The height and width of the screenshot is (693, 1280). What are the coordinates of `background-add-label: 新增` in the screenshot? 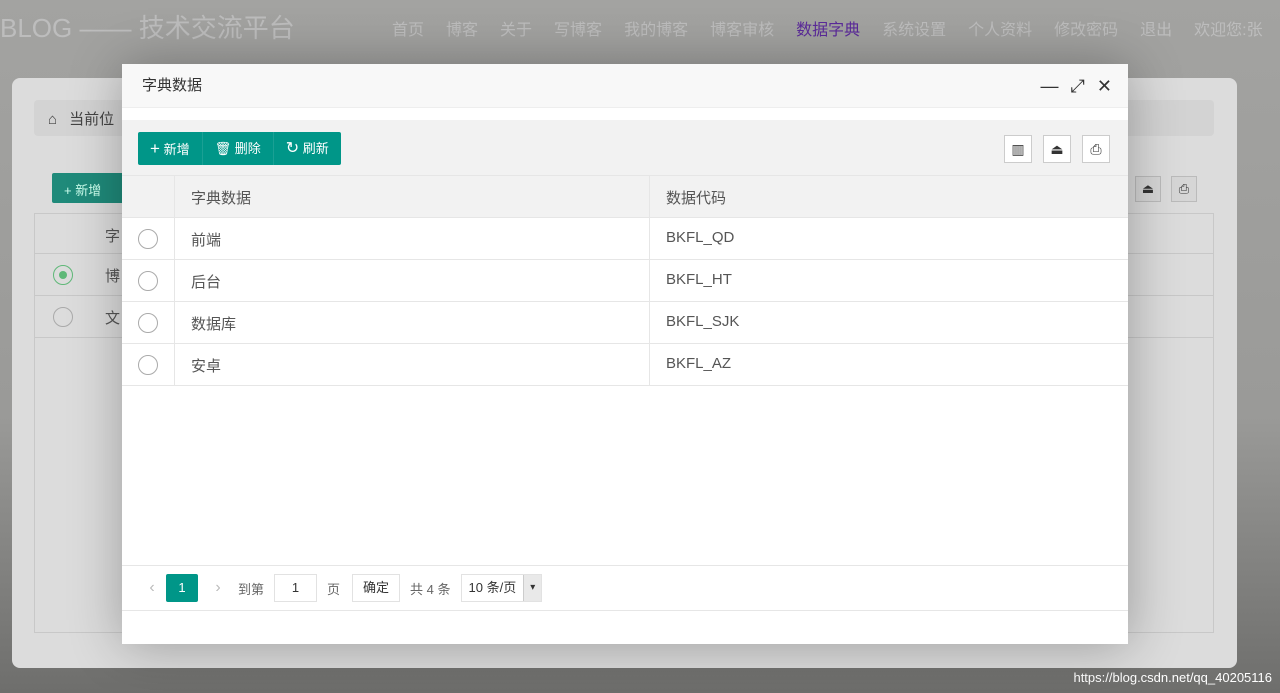 It's located at (88, 190).